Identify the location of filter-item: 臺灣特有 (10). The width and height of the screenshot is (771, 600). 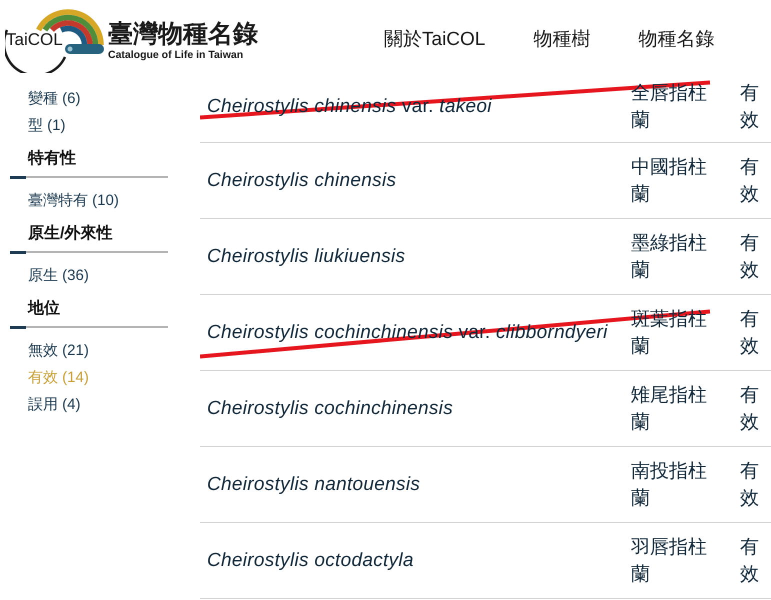
(59, 200).